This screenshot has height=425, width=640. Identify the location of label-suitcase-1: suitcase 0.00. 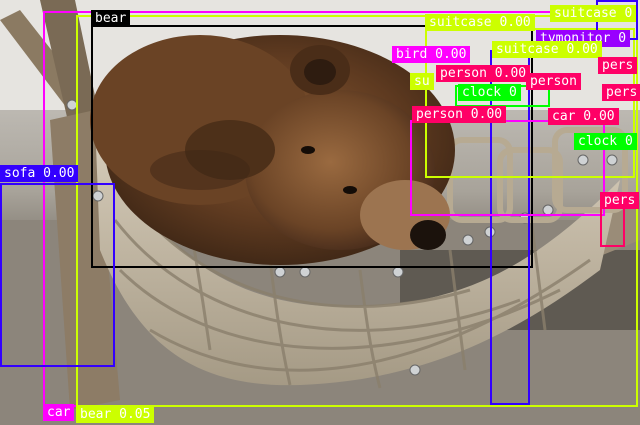
(480, 22).